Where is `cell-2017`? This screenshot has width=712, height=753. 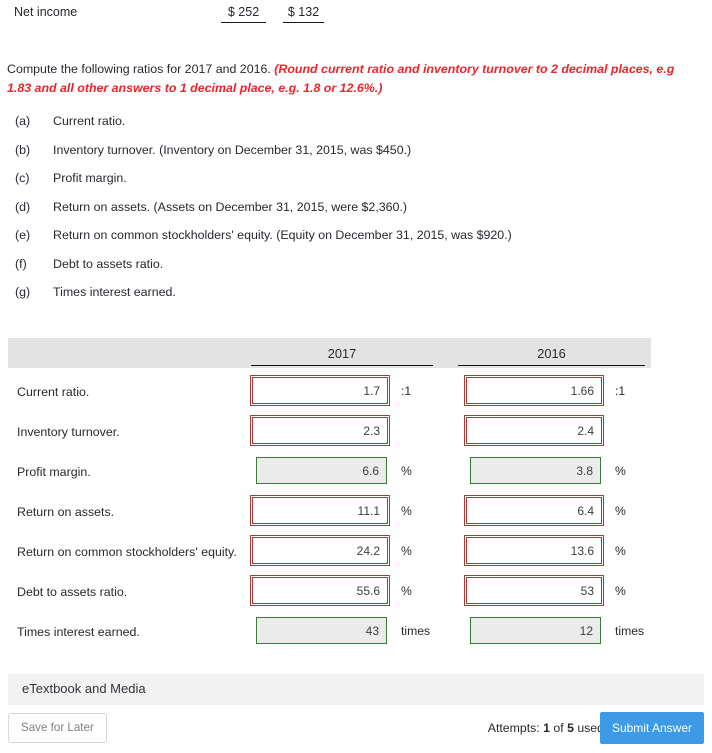
cell-2017 is located at coordinates (320, 430).